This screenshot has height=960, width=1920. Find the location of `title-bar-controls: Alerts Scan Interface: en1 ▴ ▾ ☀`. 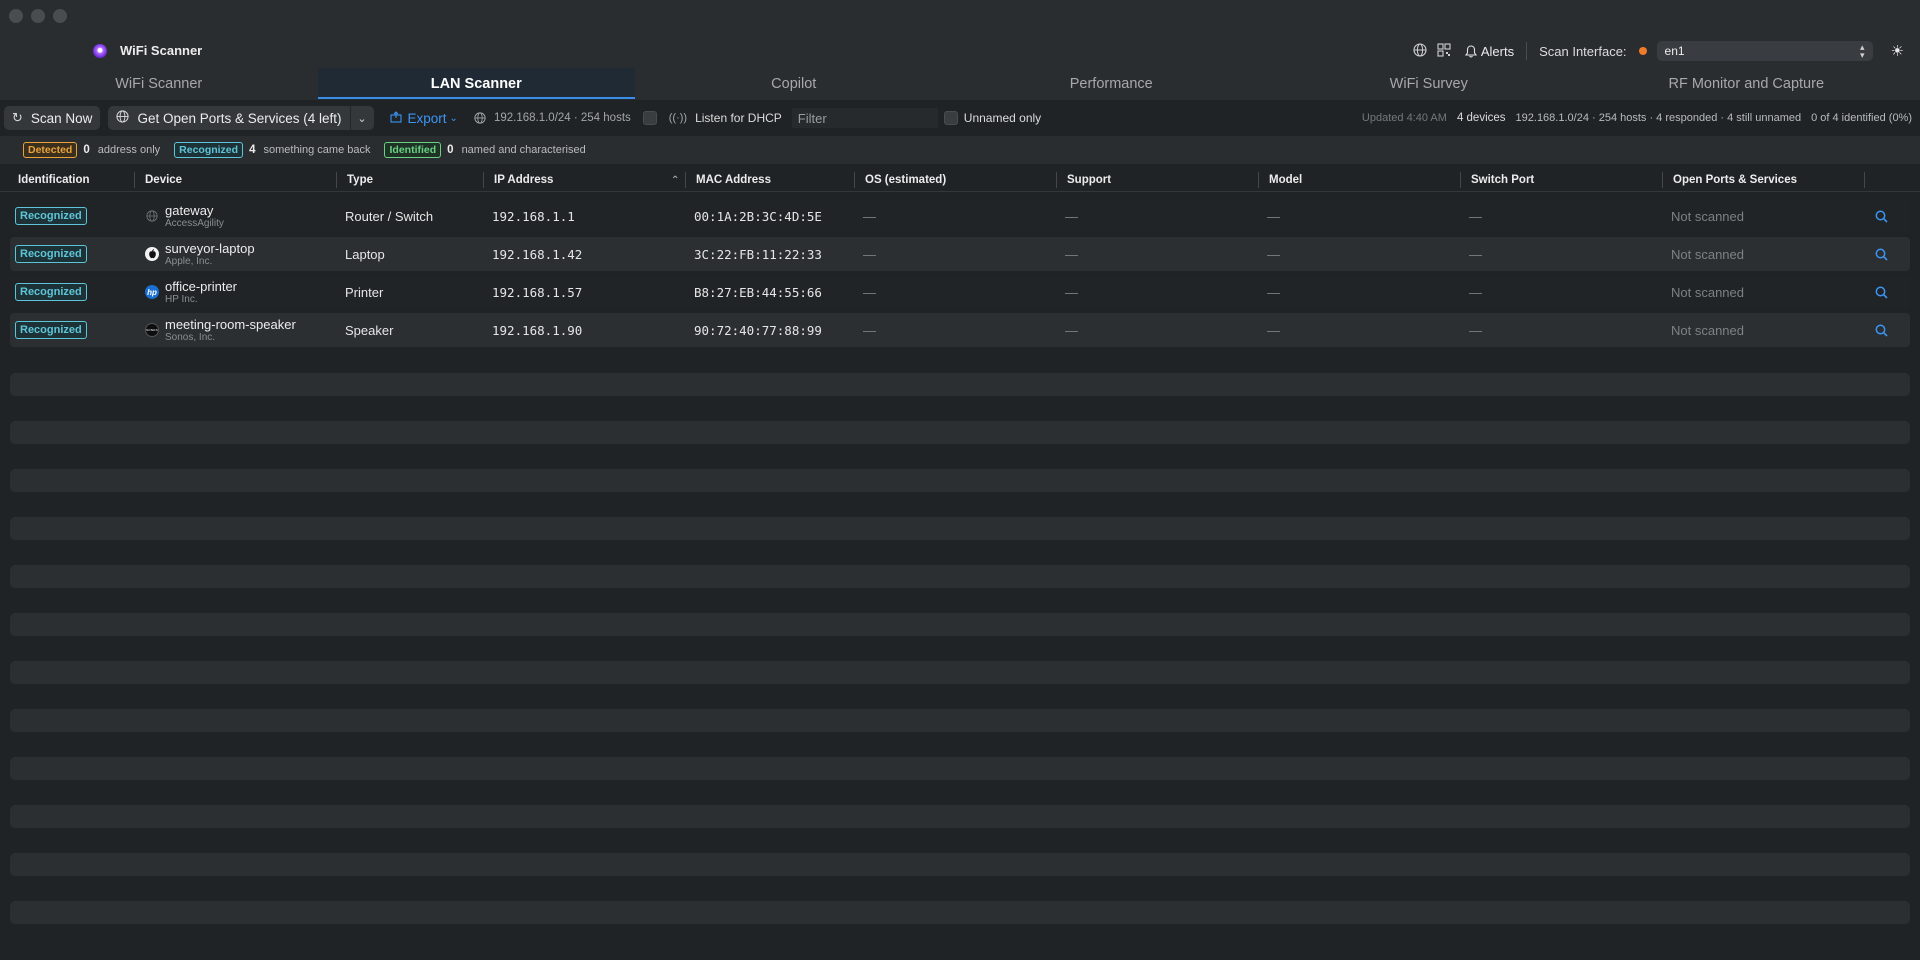

title-bar-controls: Alerts Scan Interface: en1 ▴ ▾ ☀ is located at coordinates (1661, 51).